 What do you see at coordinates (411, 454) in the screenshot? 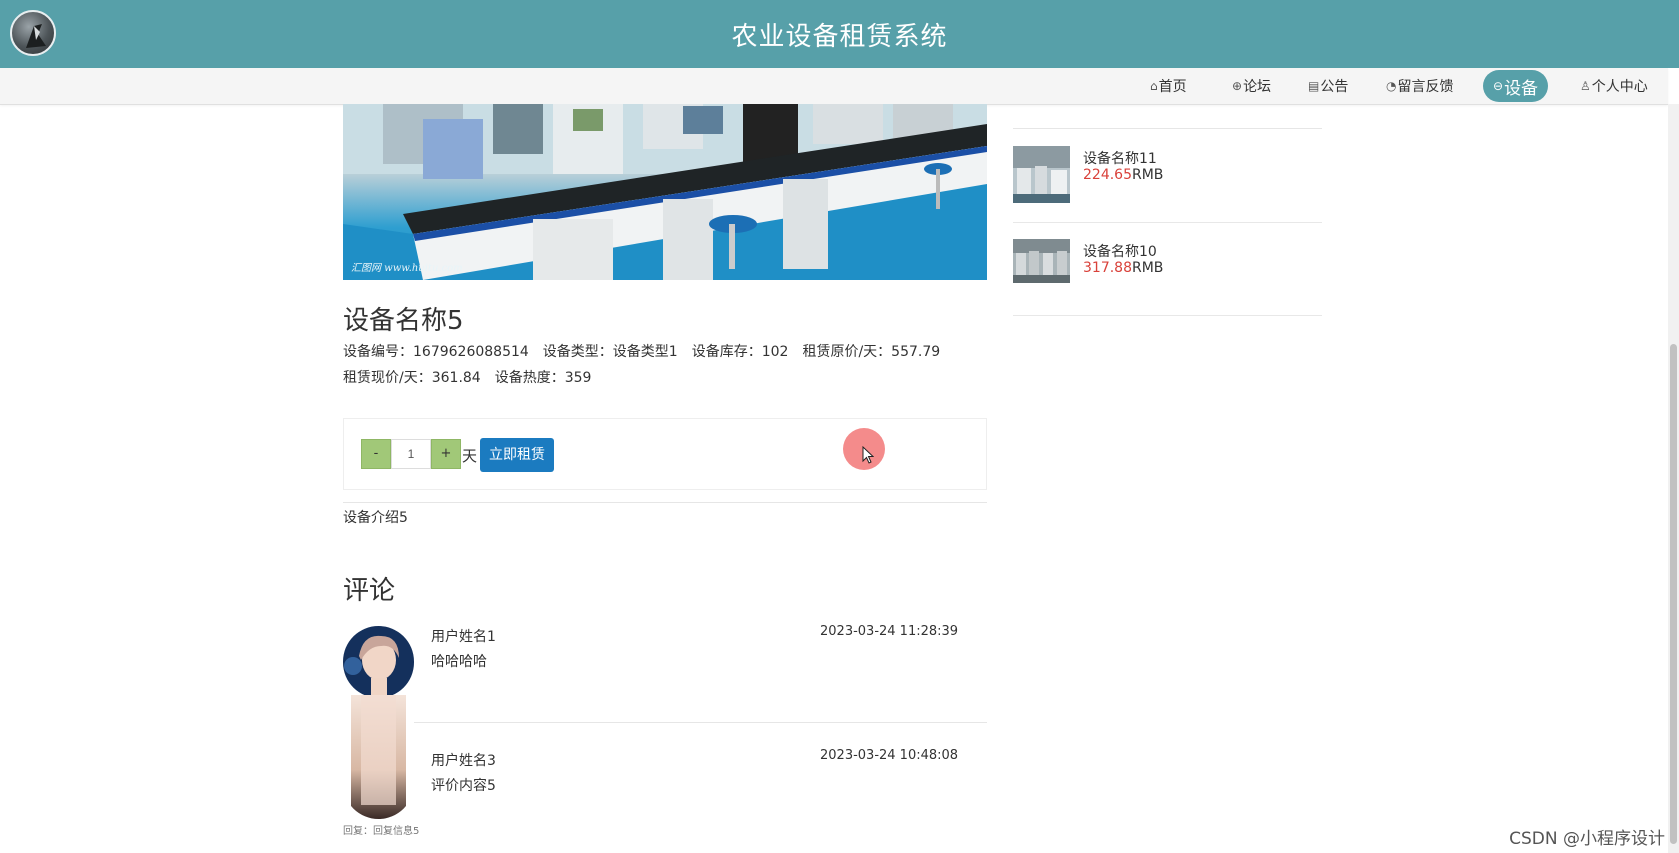
I see `quantity-input` at bounding box center [411, 454].